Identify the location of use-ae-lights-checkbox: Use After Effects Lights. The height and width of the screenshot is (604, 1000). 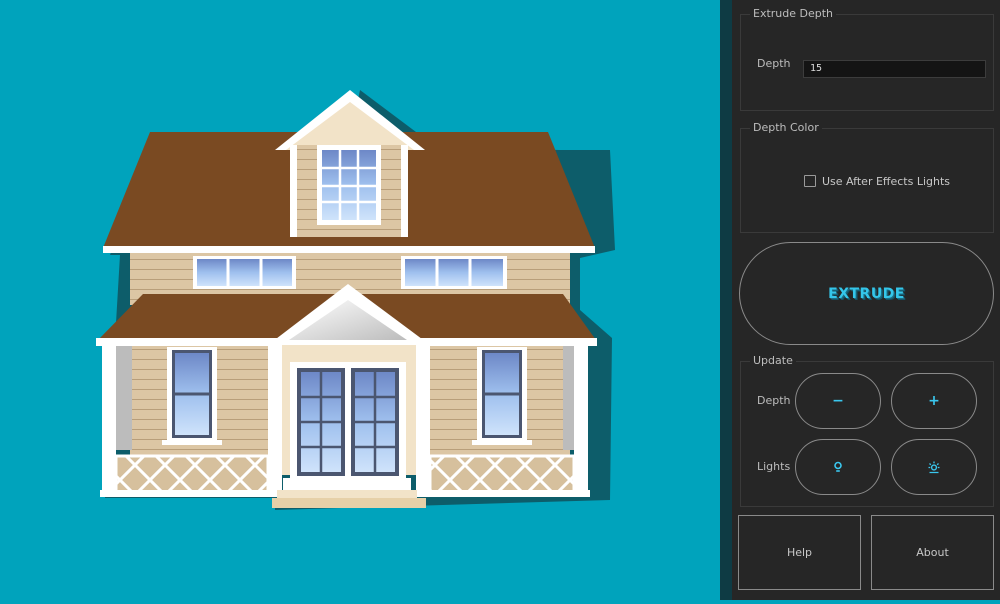
(877, 181).